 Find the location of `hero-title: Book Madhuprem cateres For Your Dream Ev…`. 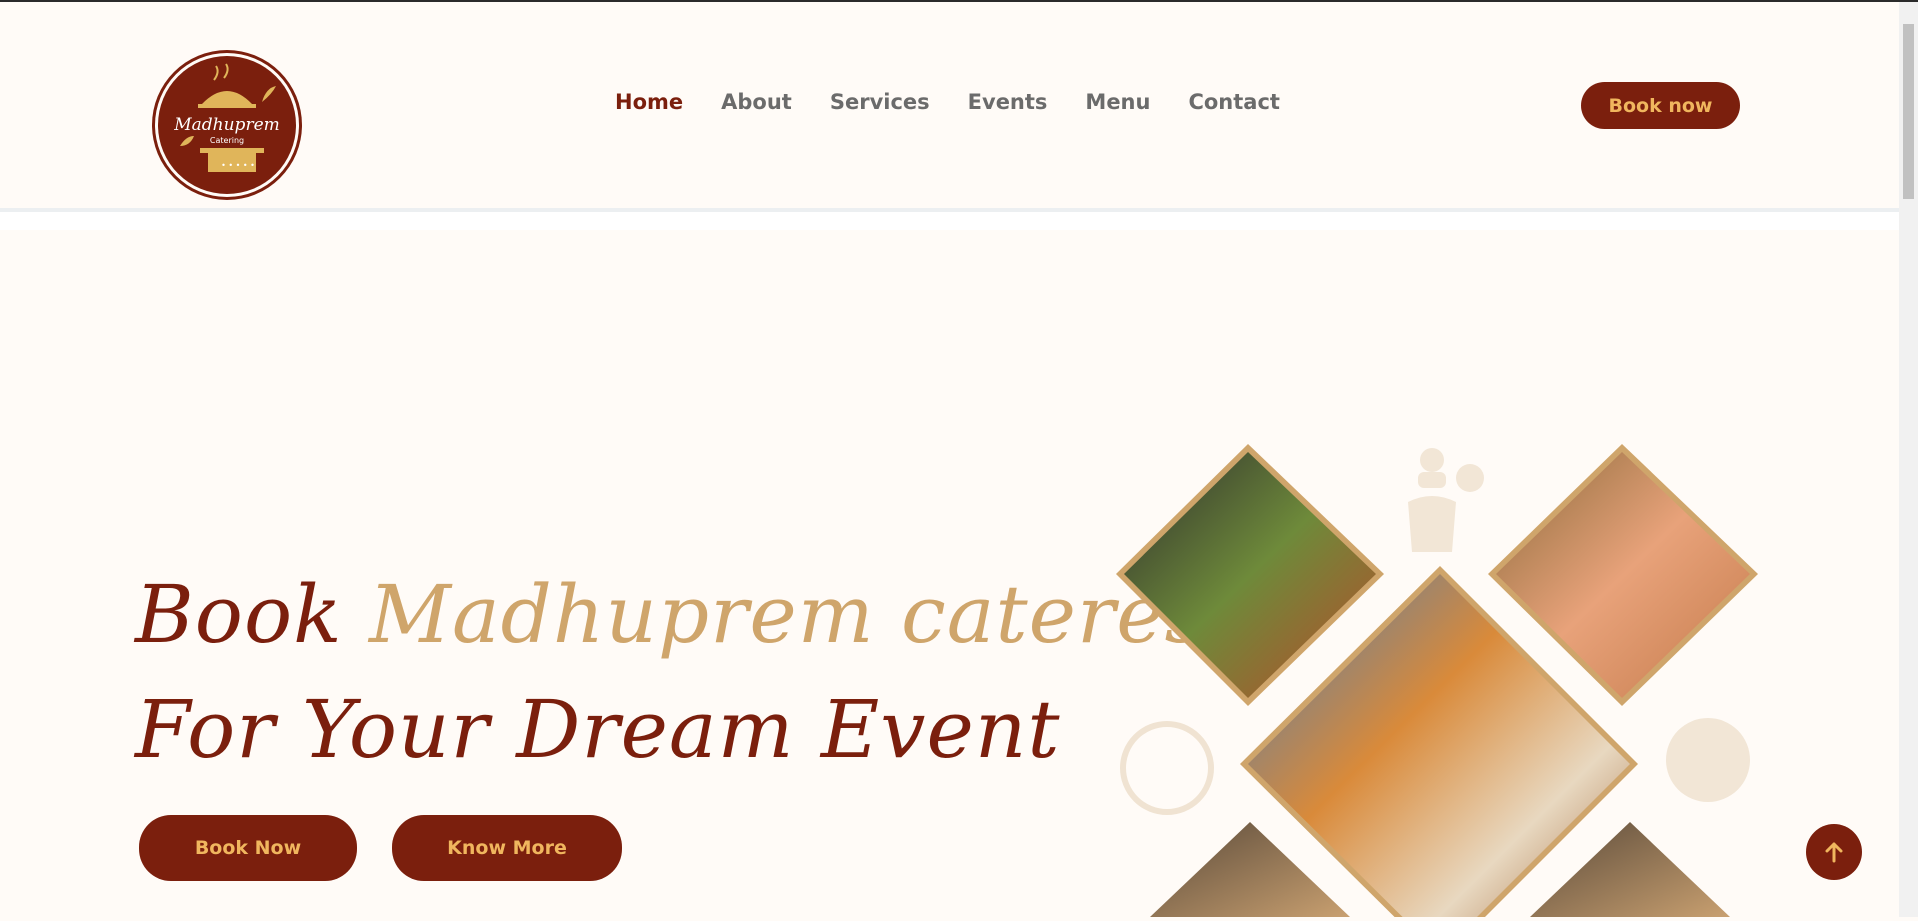

hero-title: Book Madhuprem cateres For Your Dream Ev… is located at coordinates (671, 672).